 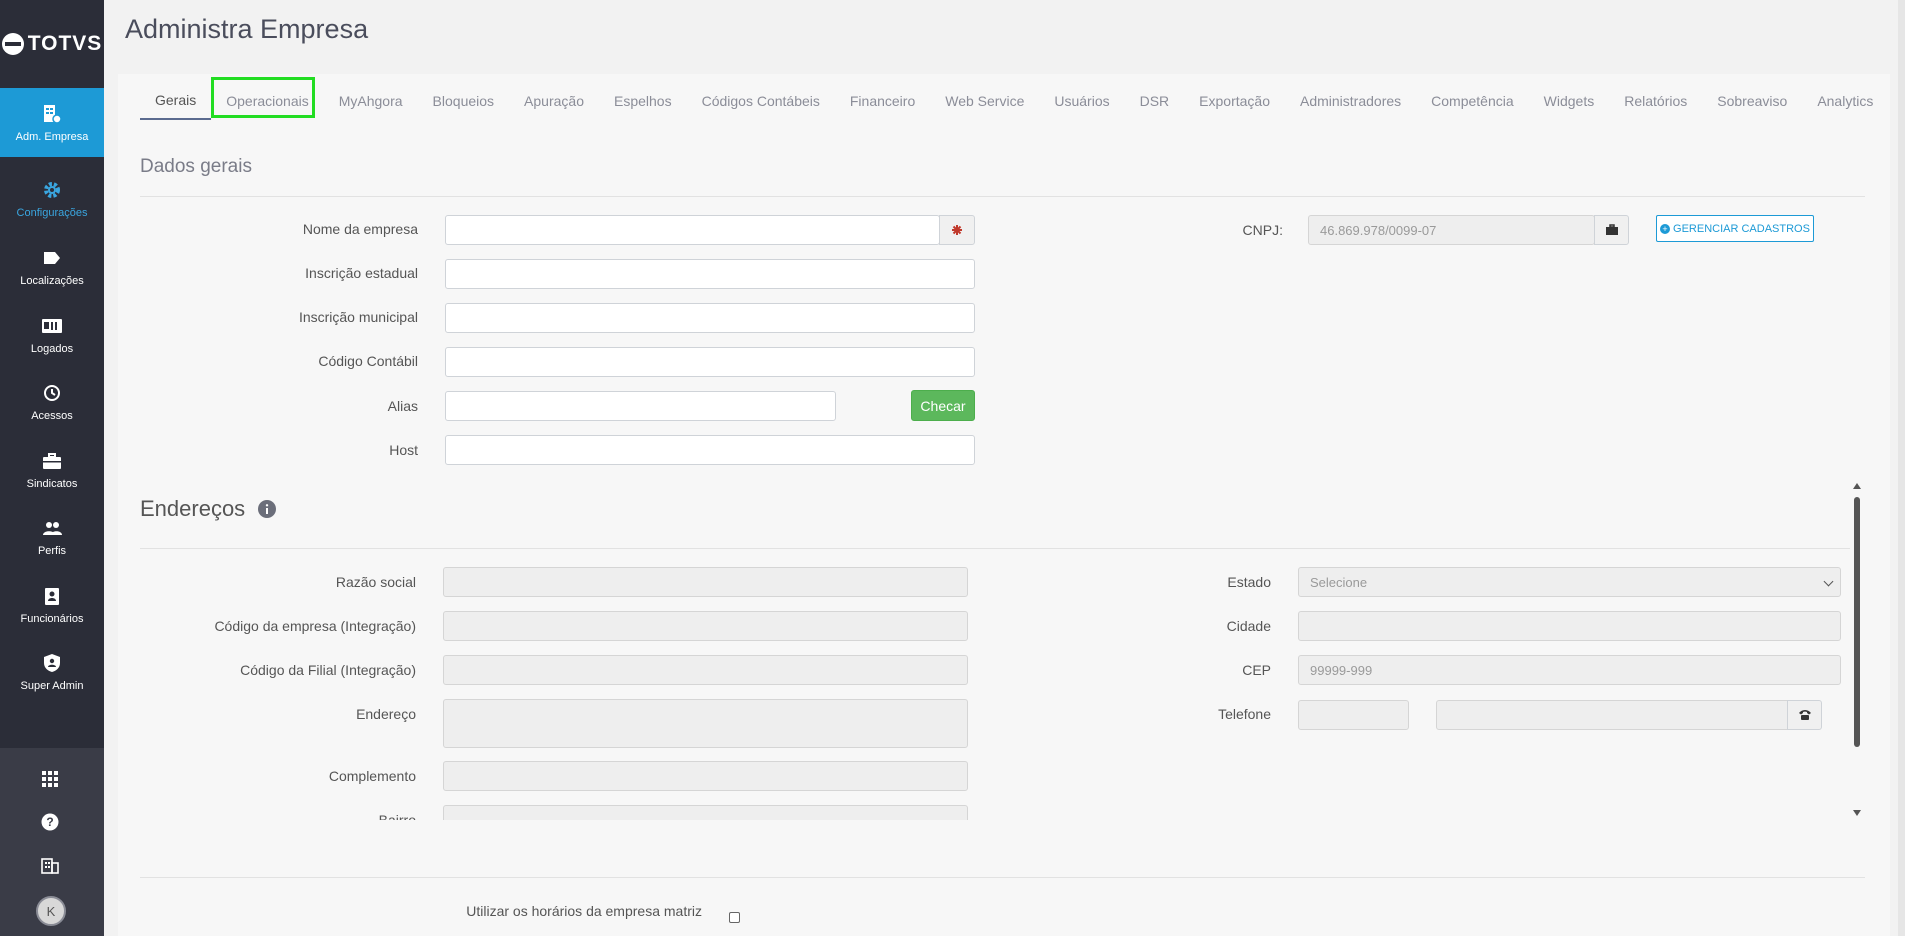 I want to click on inscricao-estadual-input, so click(x=710, y=274).